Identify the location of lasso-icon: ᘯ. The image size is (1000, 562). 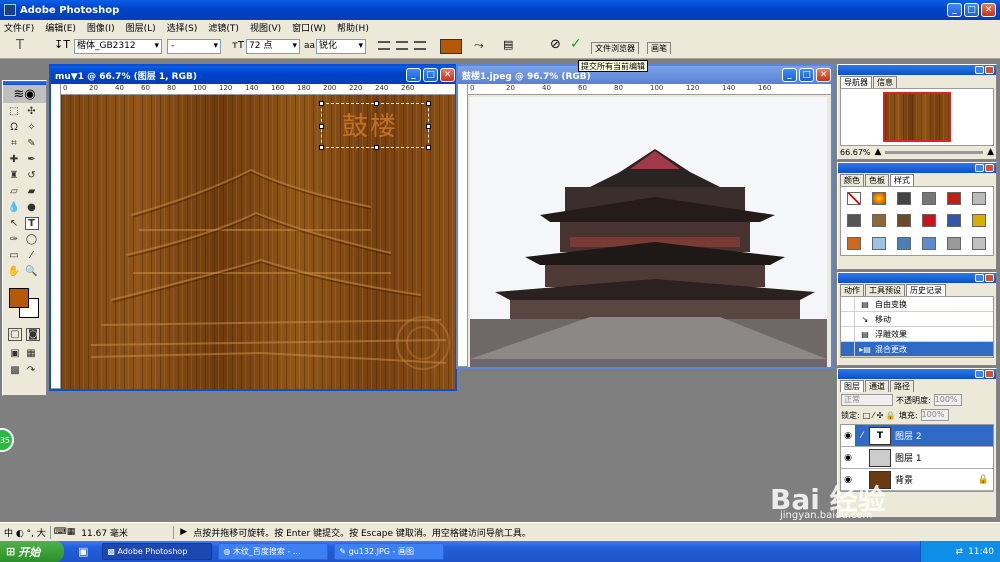
(14, 127).